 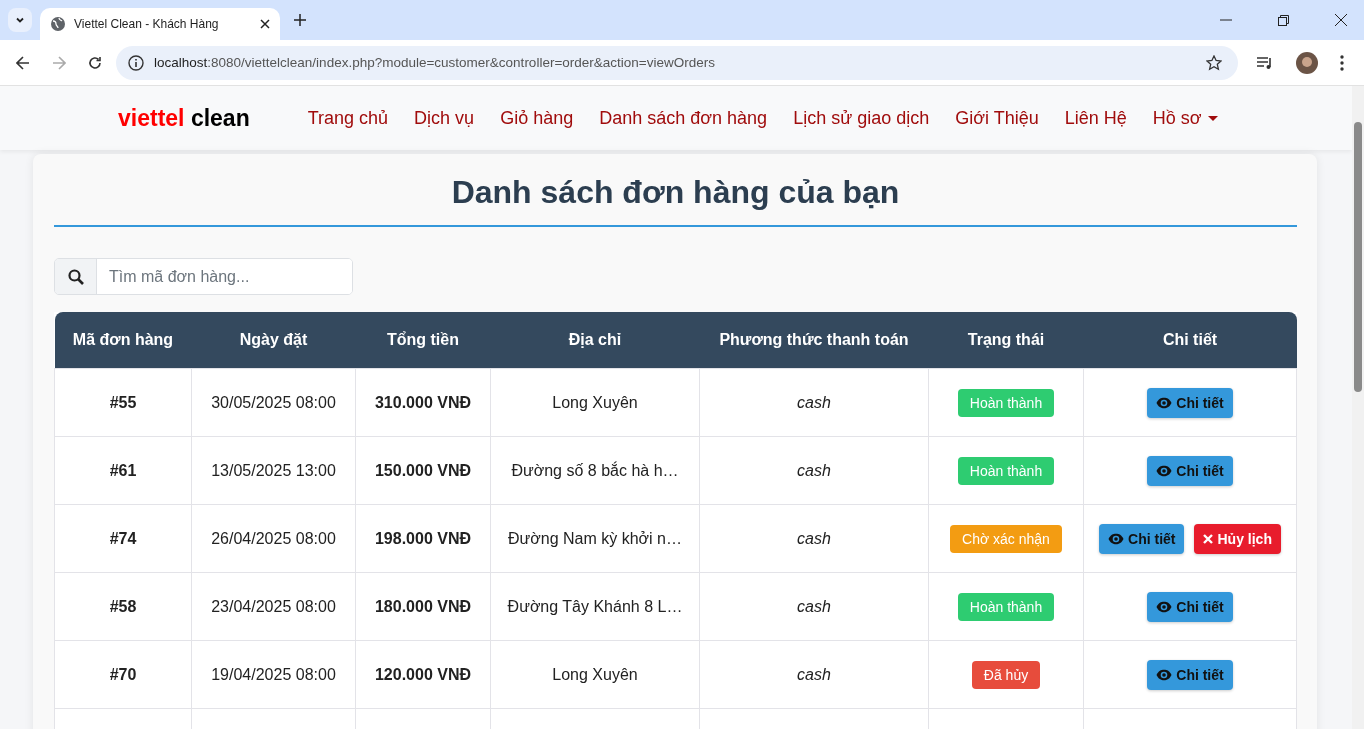 What do you see at coordinates (123, 470) in the screenshot?
I see `table-cell: #61` at bounding box center [123, 470].